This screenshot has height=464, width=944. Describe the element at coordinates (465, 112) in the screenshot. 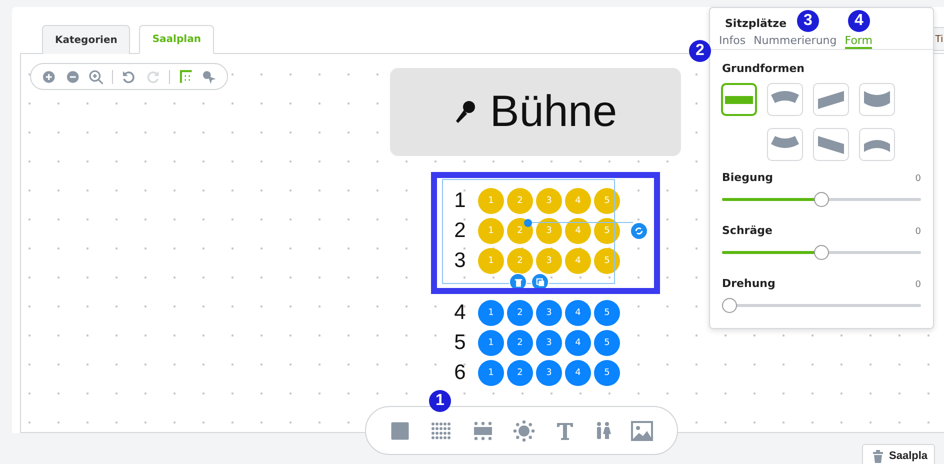

I see `microphone-icon` at that location.